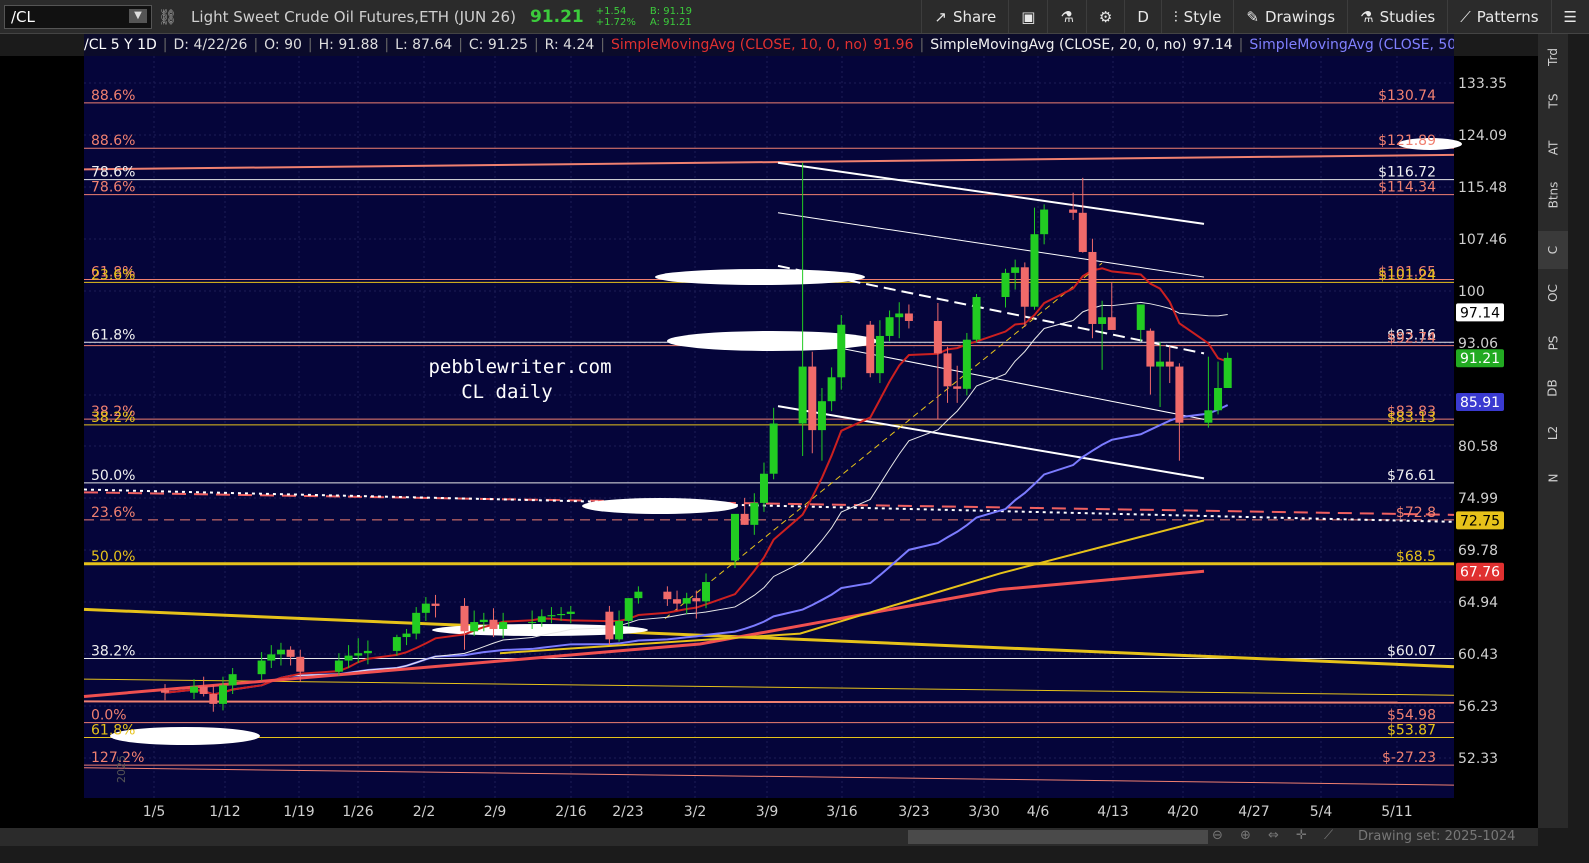  I want to click on right-tab-label: N, so click(1552, 478).